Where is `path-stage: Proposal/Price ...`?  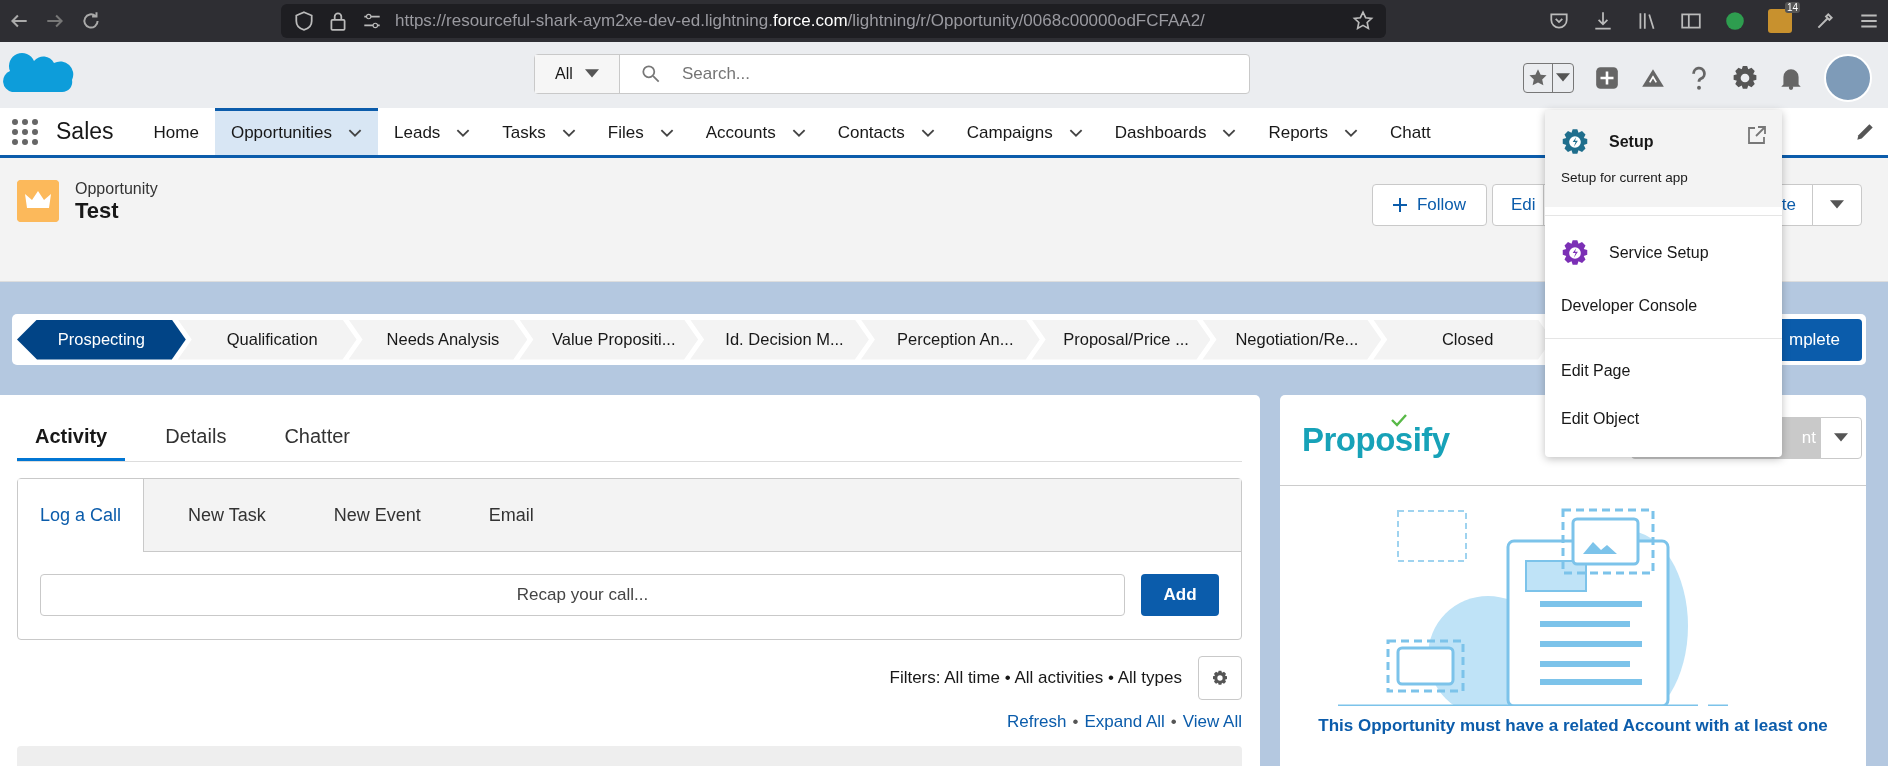 path-stage: Proposal/Price ... is located at coordinates (1121, 339).